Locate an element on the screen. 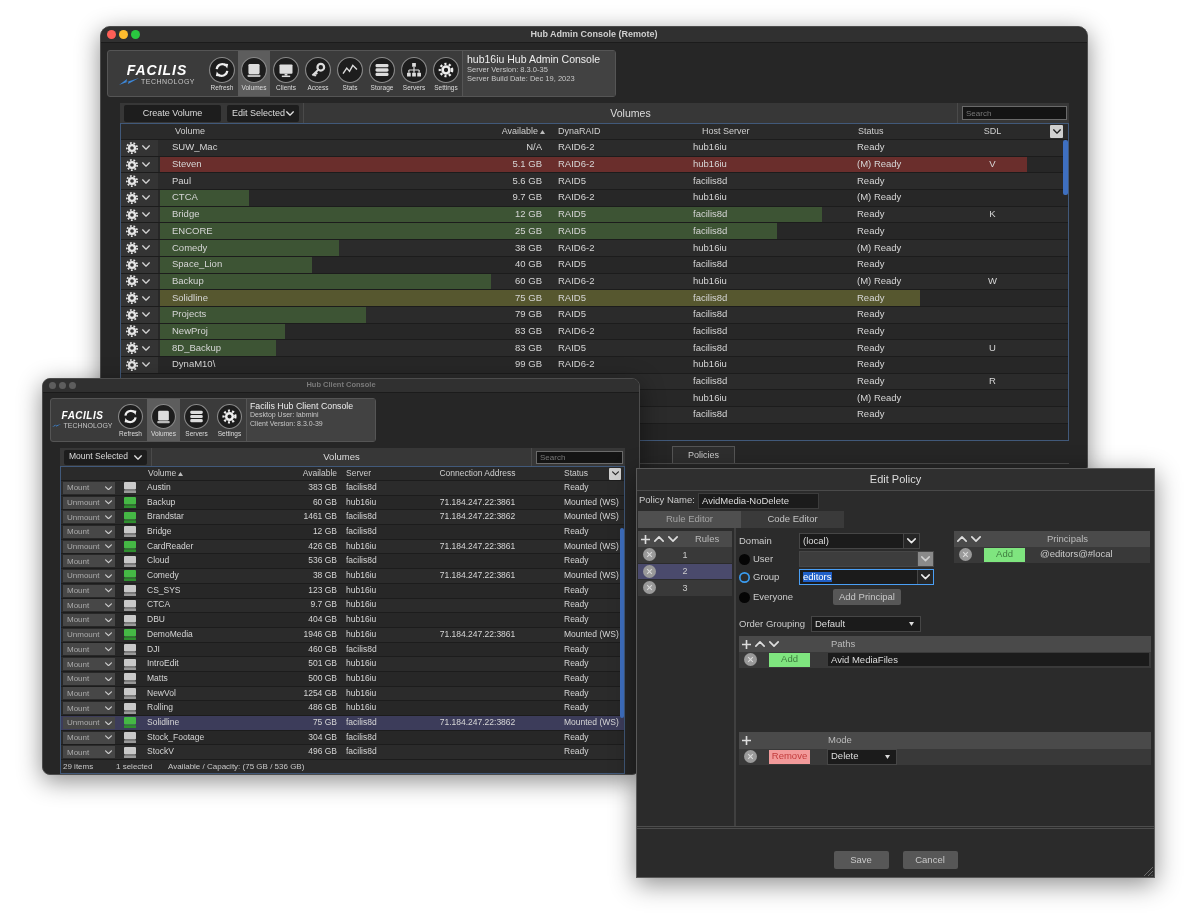 Image resolution: width=1200 pixels, height=915 pixels. table-cell: Rolling is located at coordinates (160, 708).